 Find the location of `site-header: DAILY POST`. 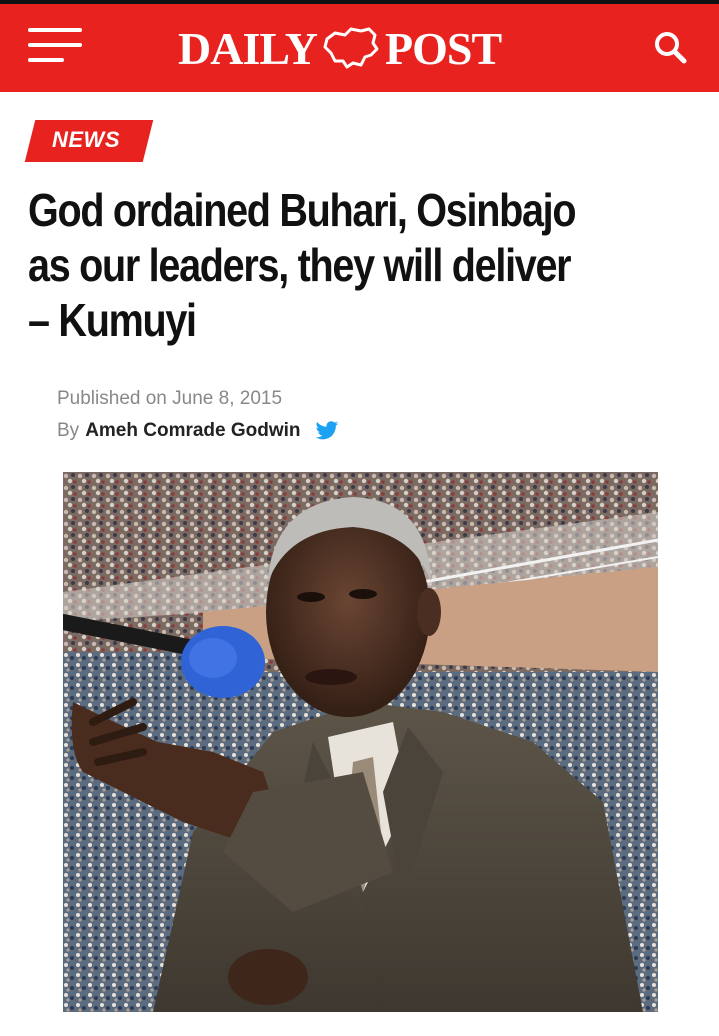

site-header: DAILY POST is located at coordinates (359, 46).